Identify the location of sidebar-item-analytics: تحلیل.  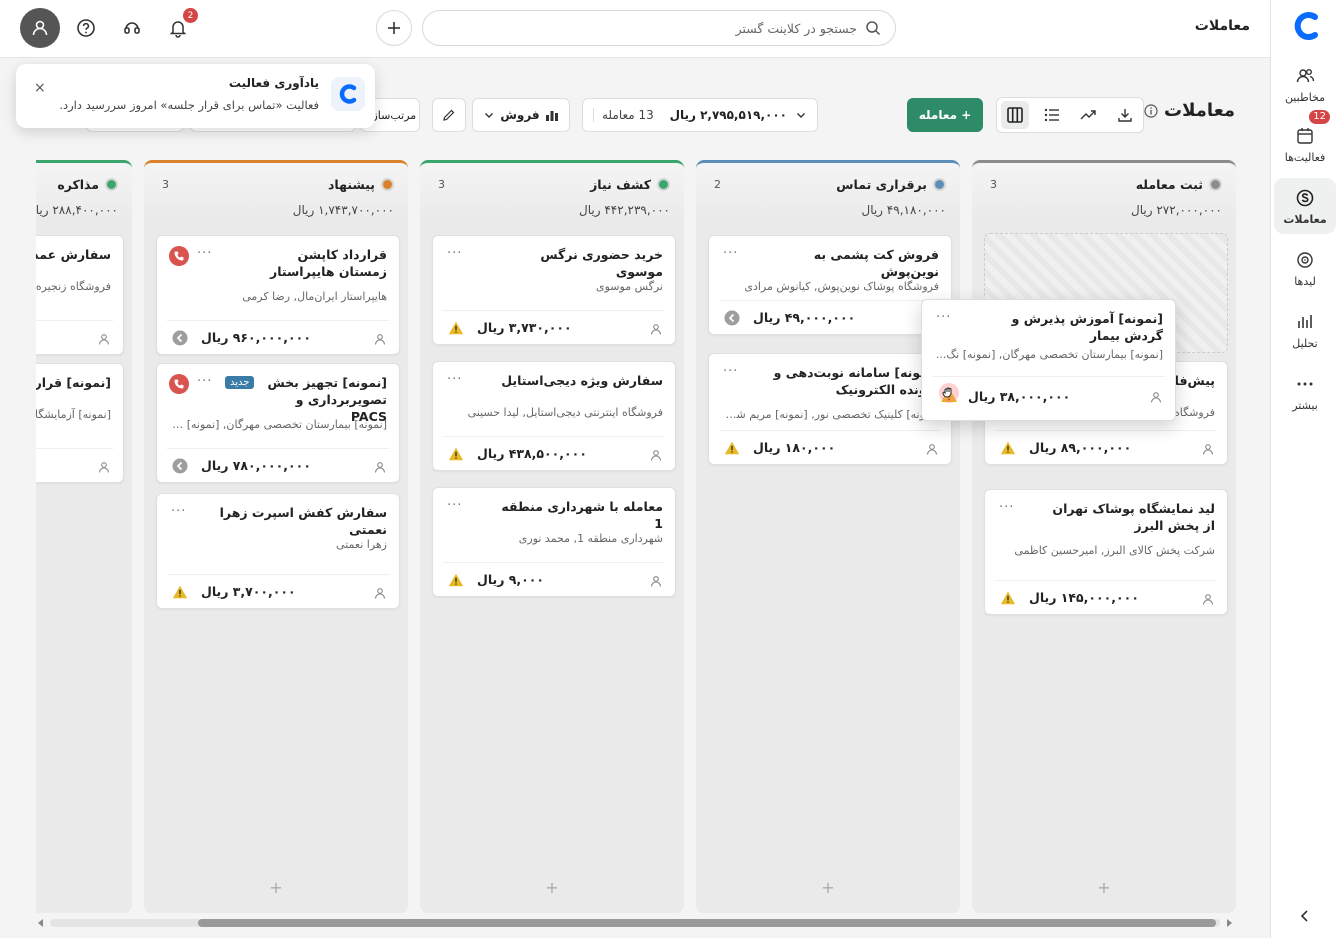
(1305, 330).